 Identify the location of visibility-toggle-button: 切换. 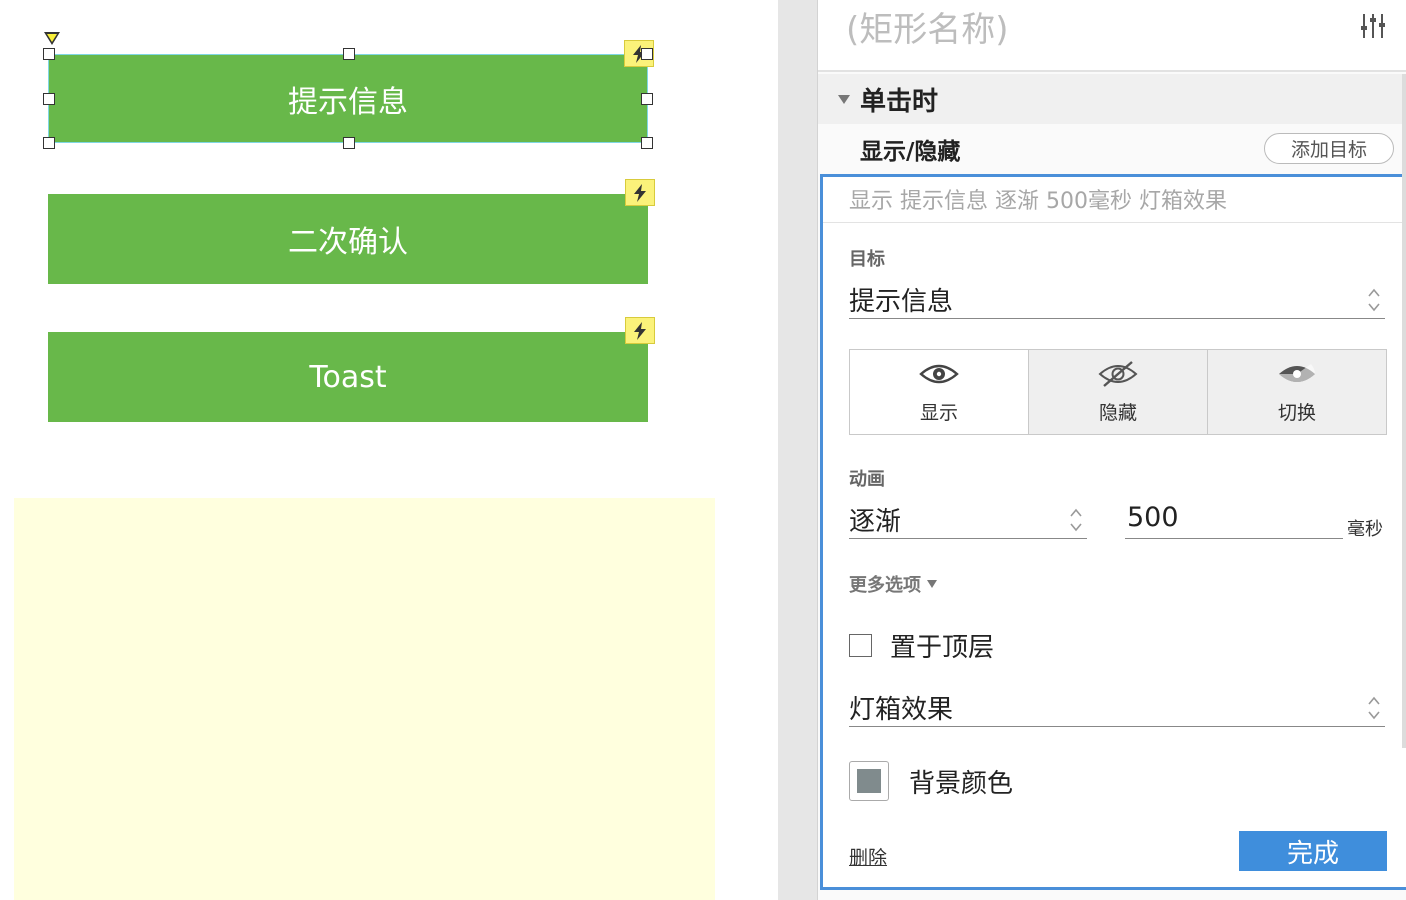
(1296, 392).